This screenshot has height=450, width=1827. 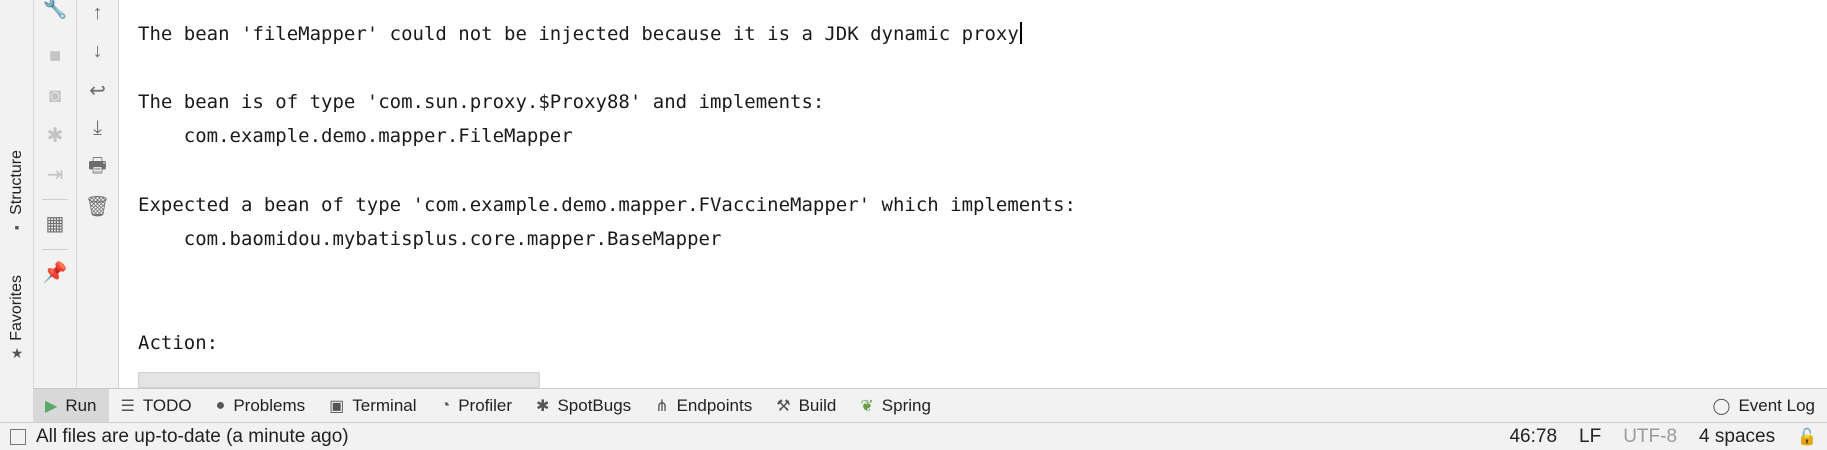 I want to click on problems-icon: ●, so click(x=220, y=405).